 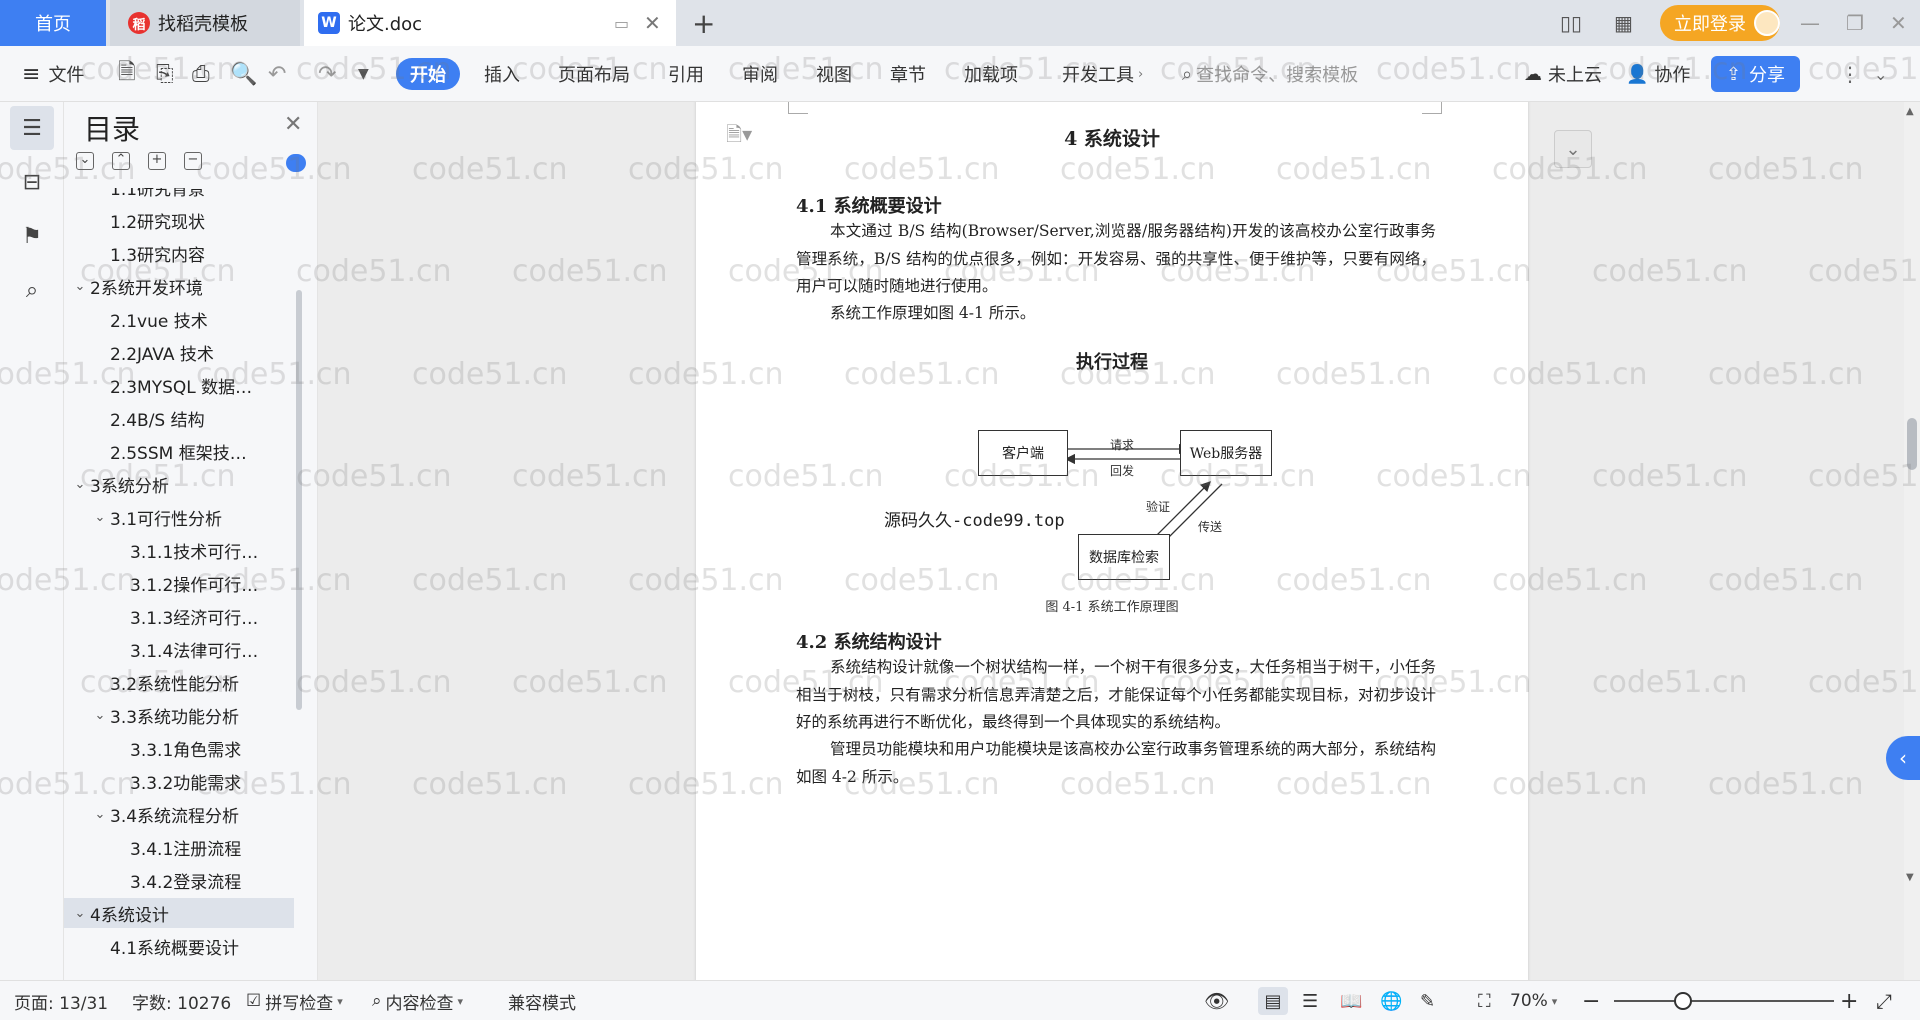 What do you see at coordinates (1912, 541) in the screenshot?
I see `vertical-scrollbar: ▲ ▼` at bounding box center [1912, 541].